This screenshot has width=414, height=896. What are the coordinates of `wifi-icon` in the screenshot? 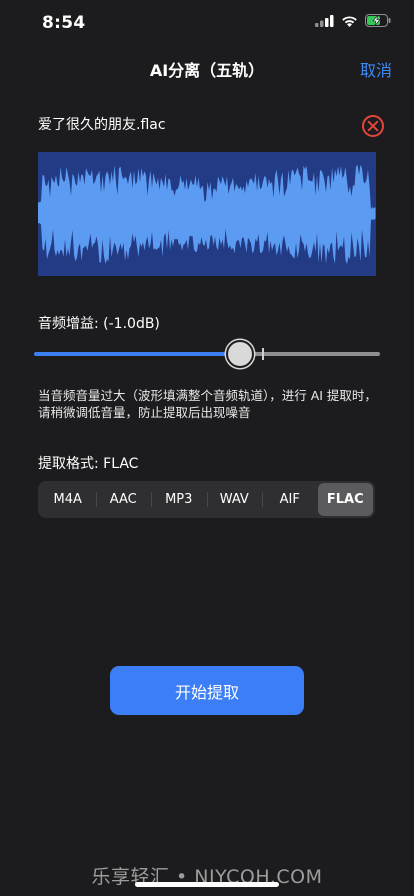 It's located at (349, 21).